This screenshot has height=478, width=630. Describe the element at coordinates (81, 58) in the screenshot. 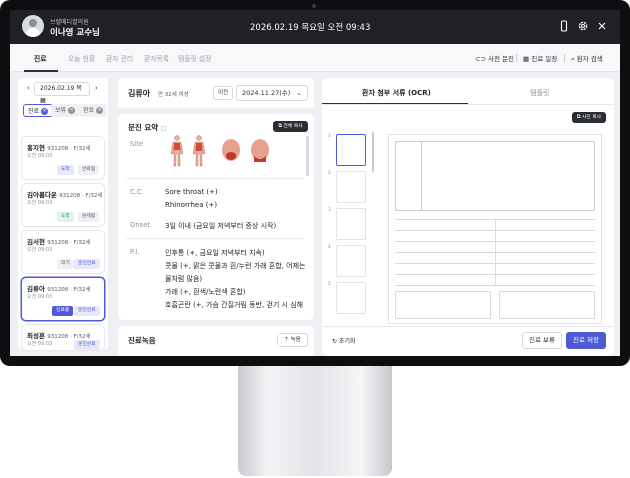

I see `tab-today: 오늘 현황` at that location.